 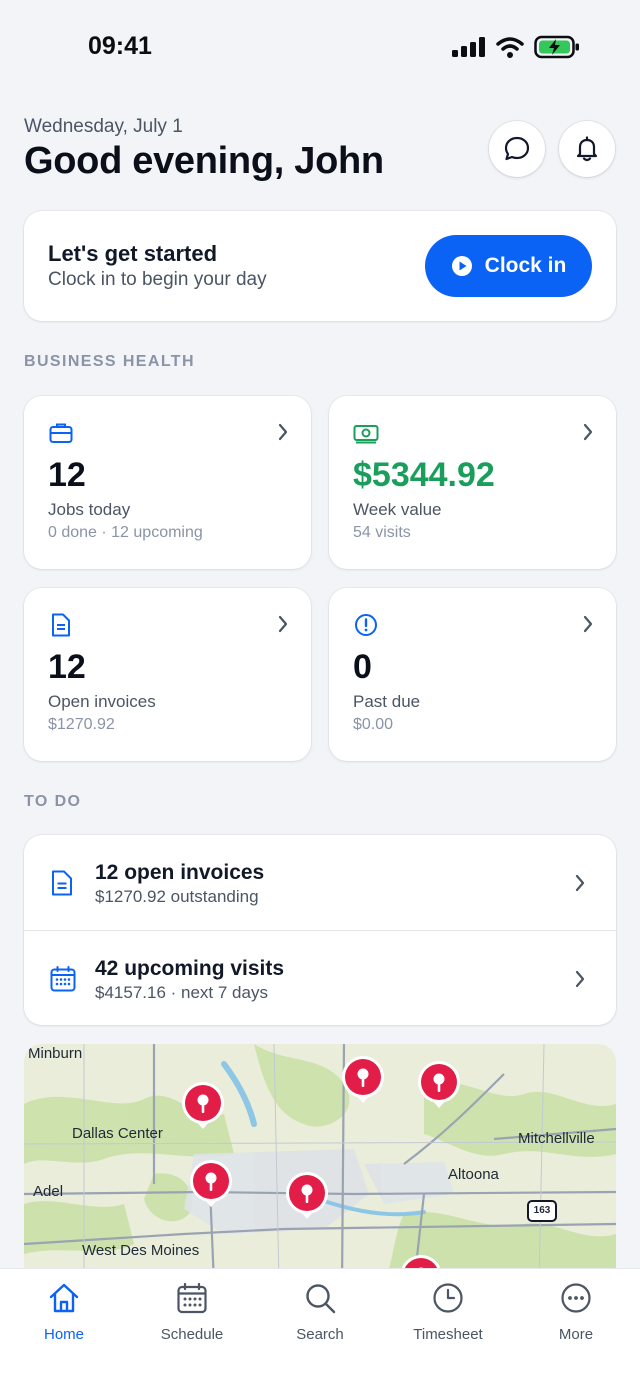 What do you see at coordinates (472, 674) in the screenshot?
I see `tile-past-due: 0 Past due $0.00` at bounding box center [472, 674].